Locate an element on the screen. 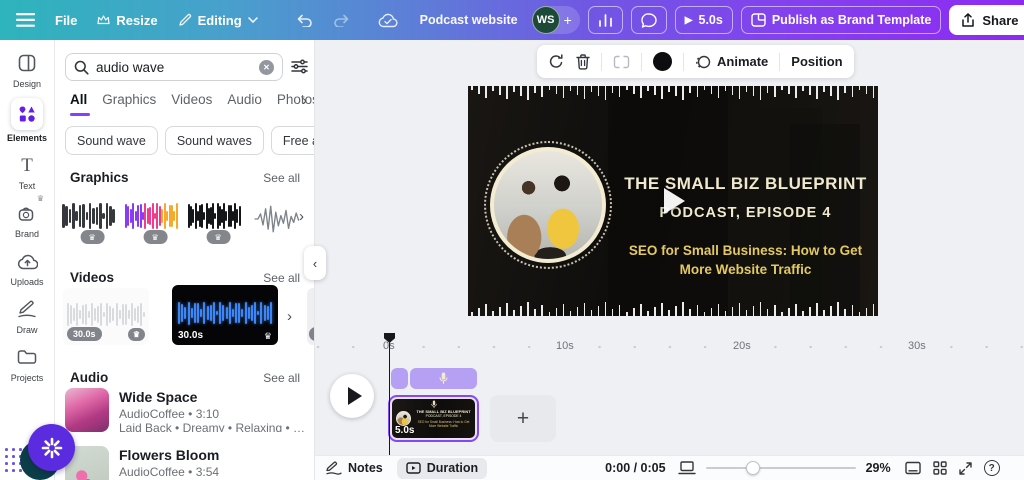 The height and width of the screenshot is (480, 1024). editing-mode-menu: Editing is located at coordinates (218, 20).